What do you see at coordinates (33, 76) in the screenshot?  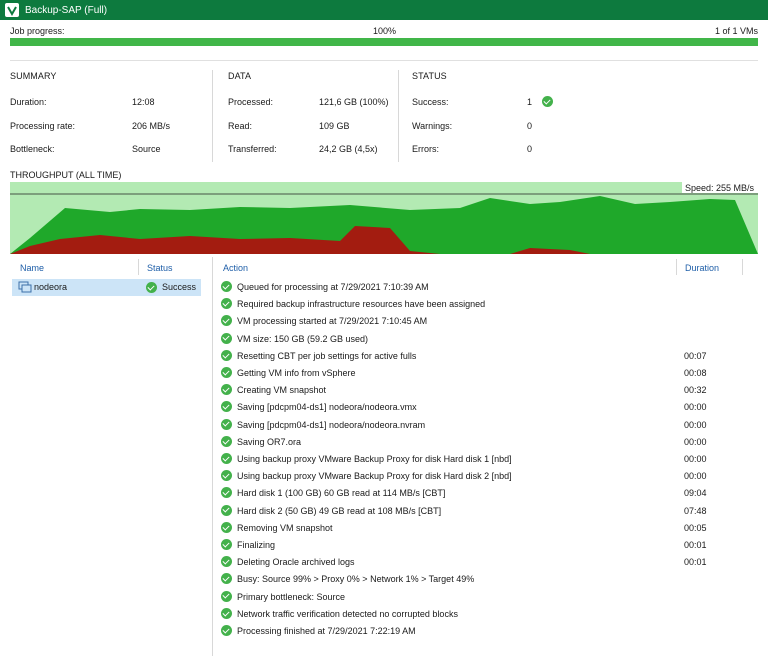 I see `summary-section: SUMMARY` at bounding box center [33, 76].